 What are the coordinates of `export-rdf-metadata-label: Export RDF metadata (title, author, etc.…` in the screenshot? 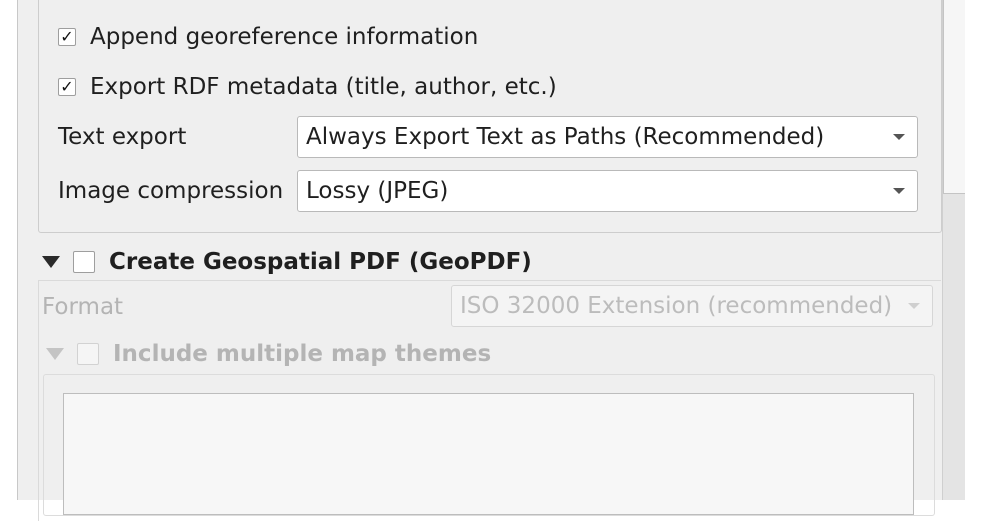 It's located at (323, 87).